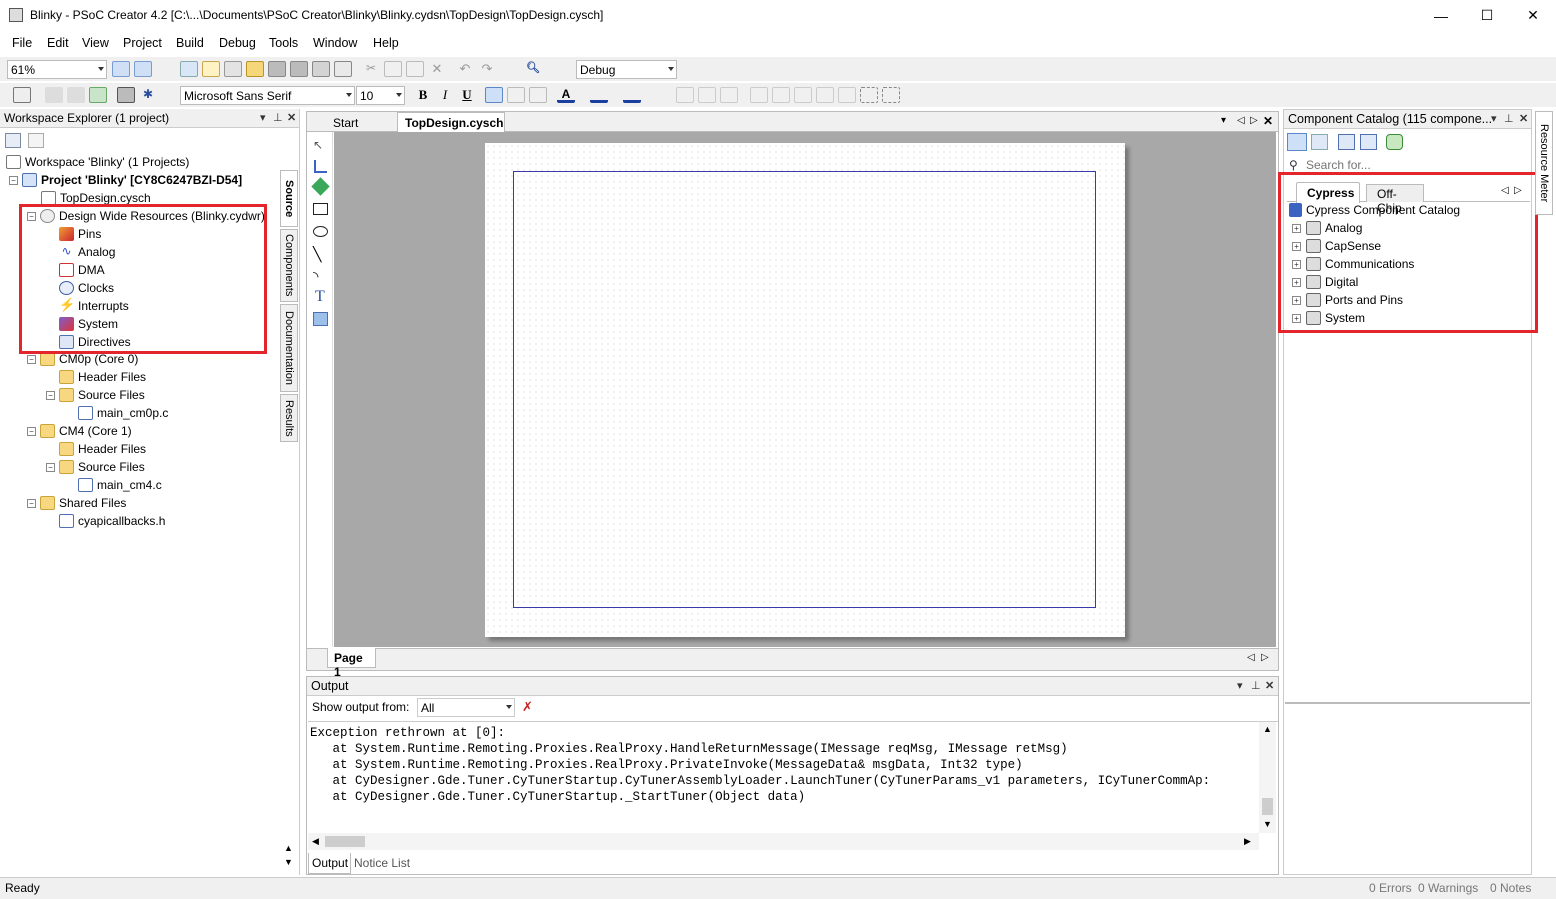 The image size is (1556, 899). Describe the element at coordinates (437, 69) in the screenshot. I see `delete-icon: ✕` at that location.